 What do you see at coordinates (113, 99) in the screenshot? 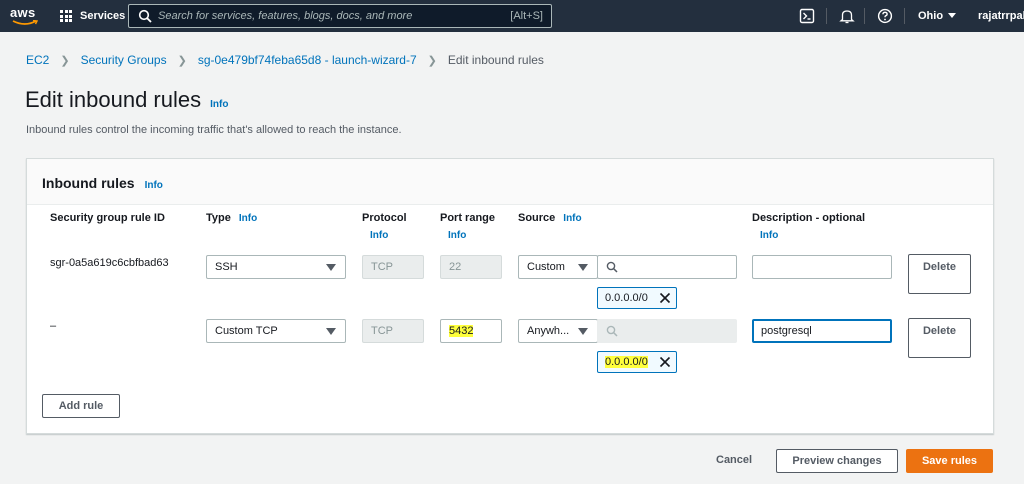
I see `page-title: Edit inbound rules` at bounding box center [113, 99].